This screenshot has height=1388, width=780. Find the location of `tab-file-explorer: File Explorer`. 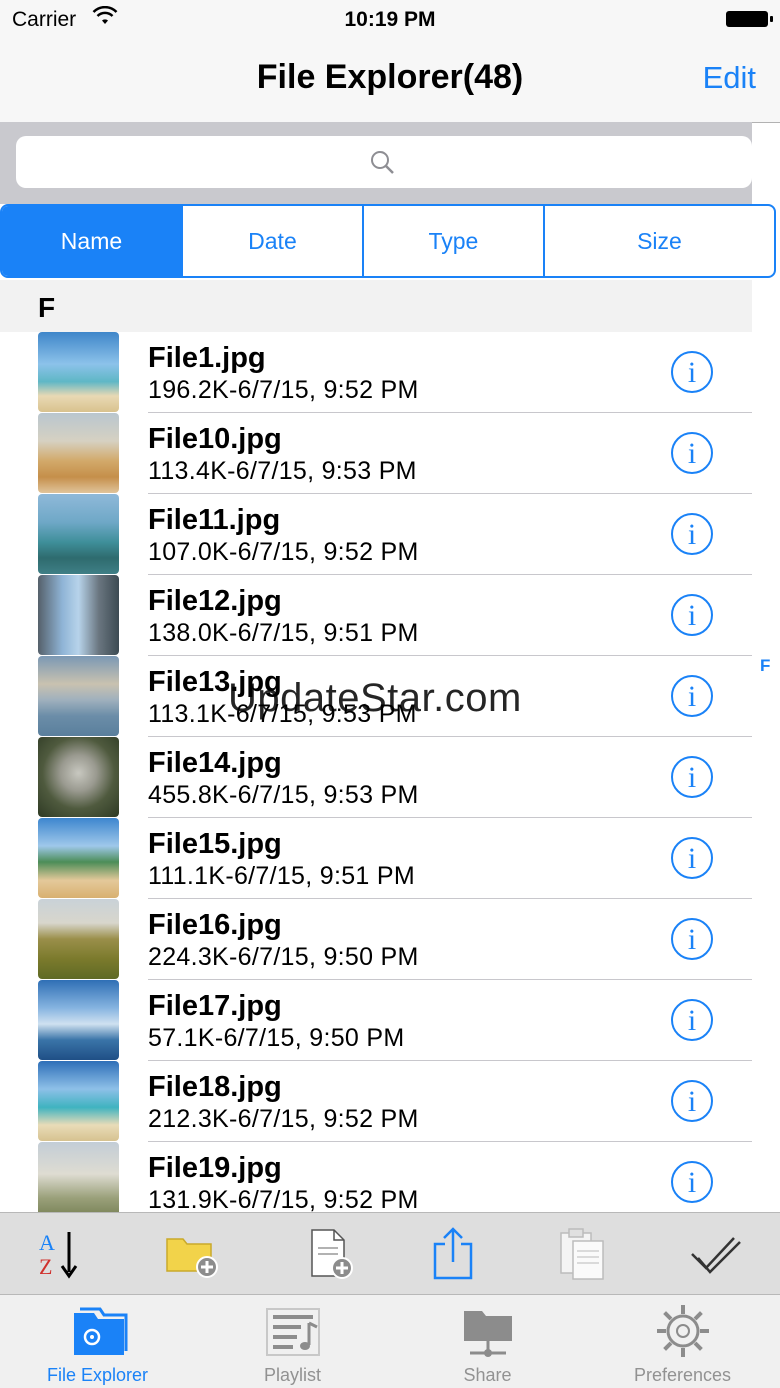

tab-file-explorer: File Explorer is located at coordinates (97, 1341).